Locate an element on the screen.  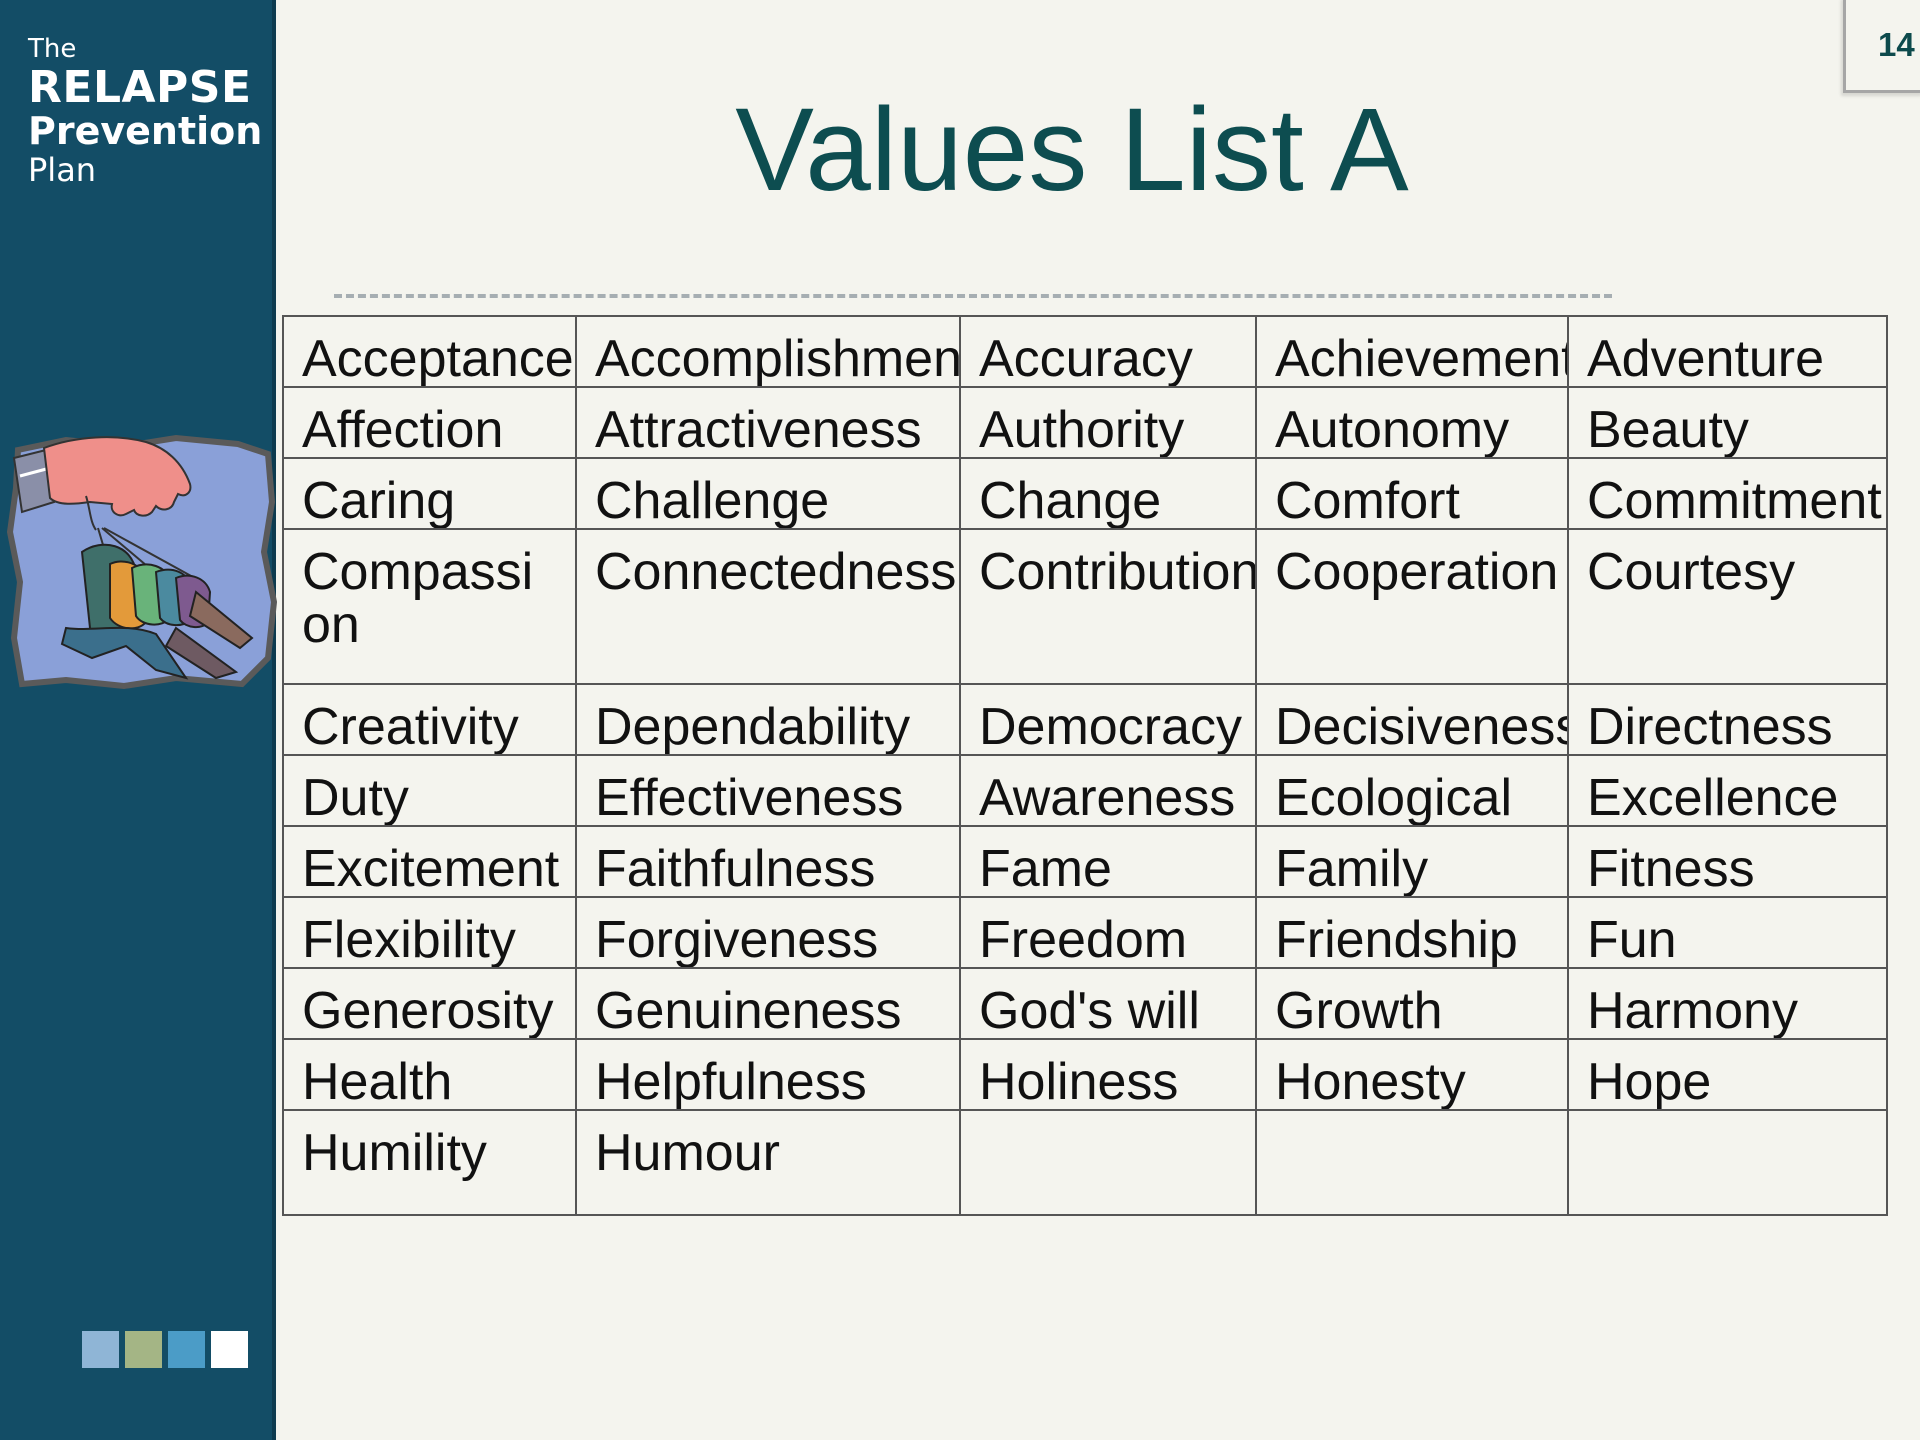
table-cell: Creativity is located at coordinates (429, 720).